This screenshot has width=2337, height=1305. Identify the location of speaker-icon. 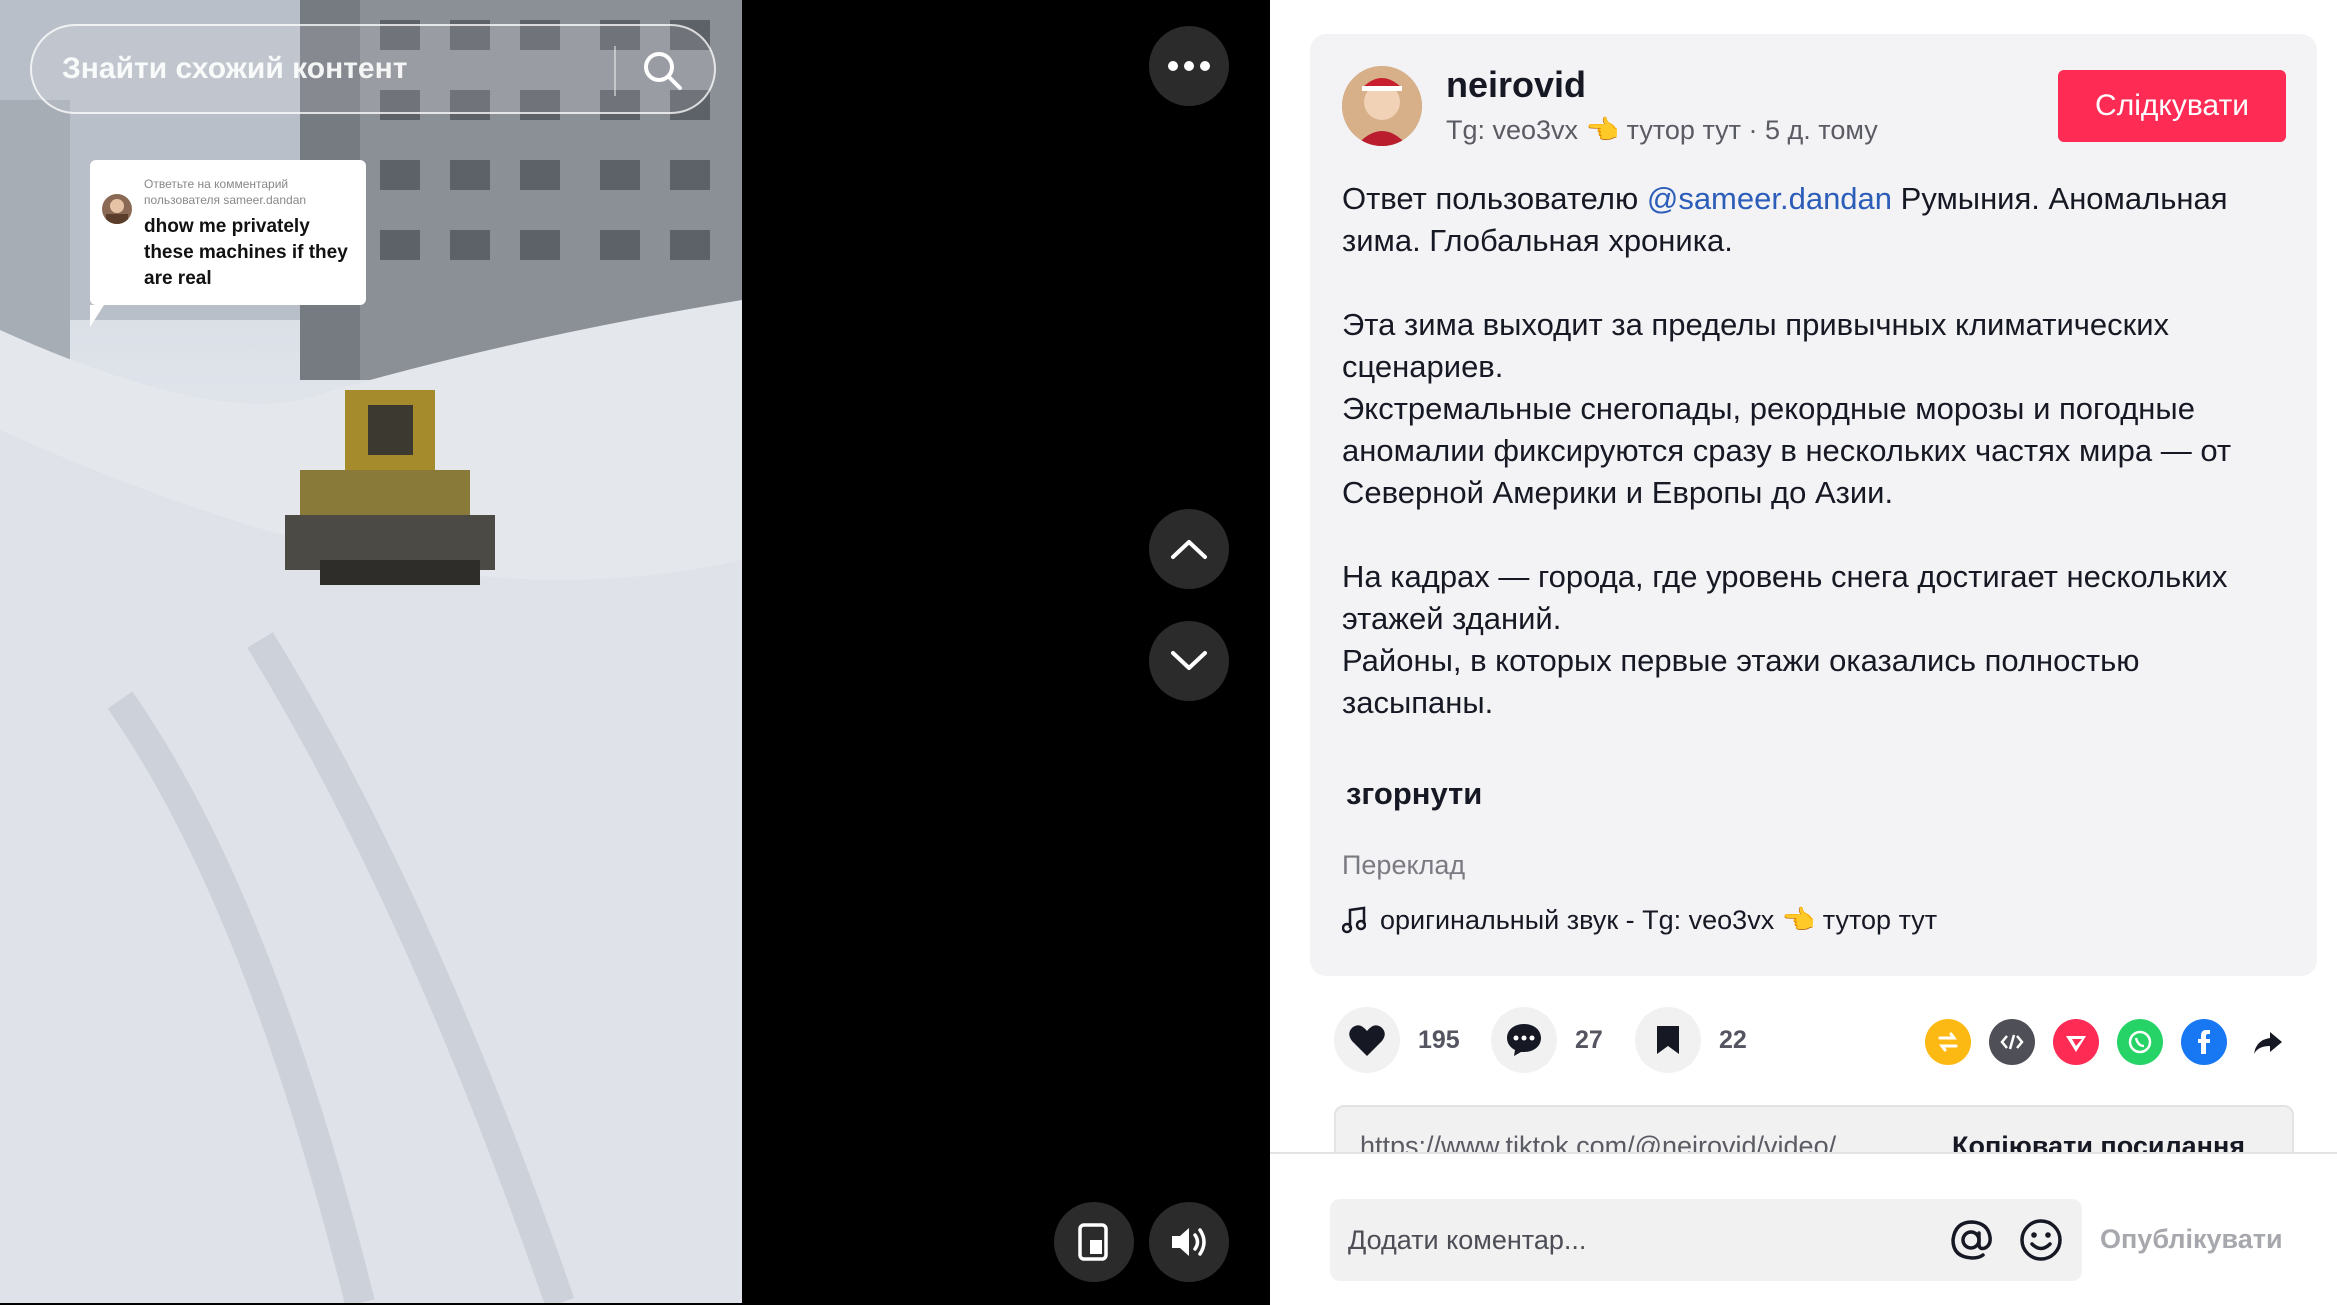
(1189, 1242).